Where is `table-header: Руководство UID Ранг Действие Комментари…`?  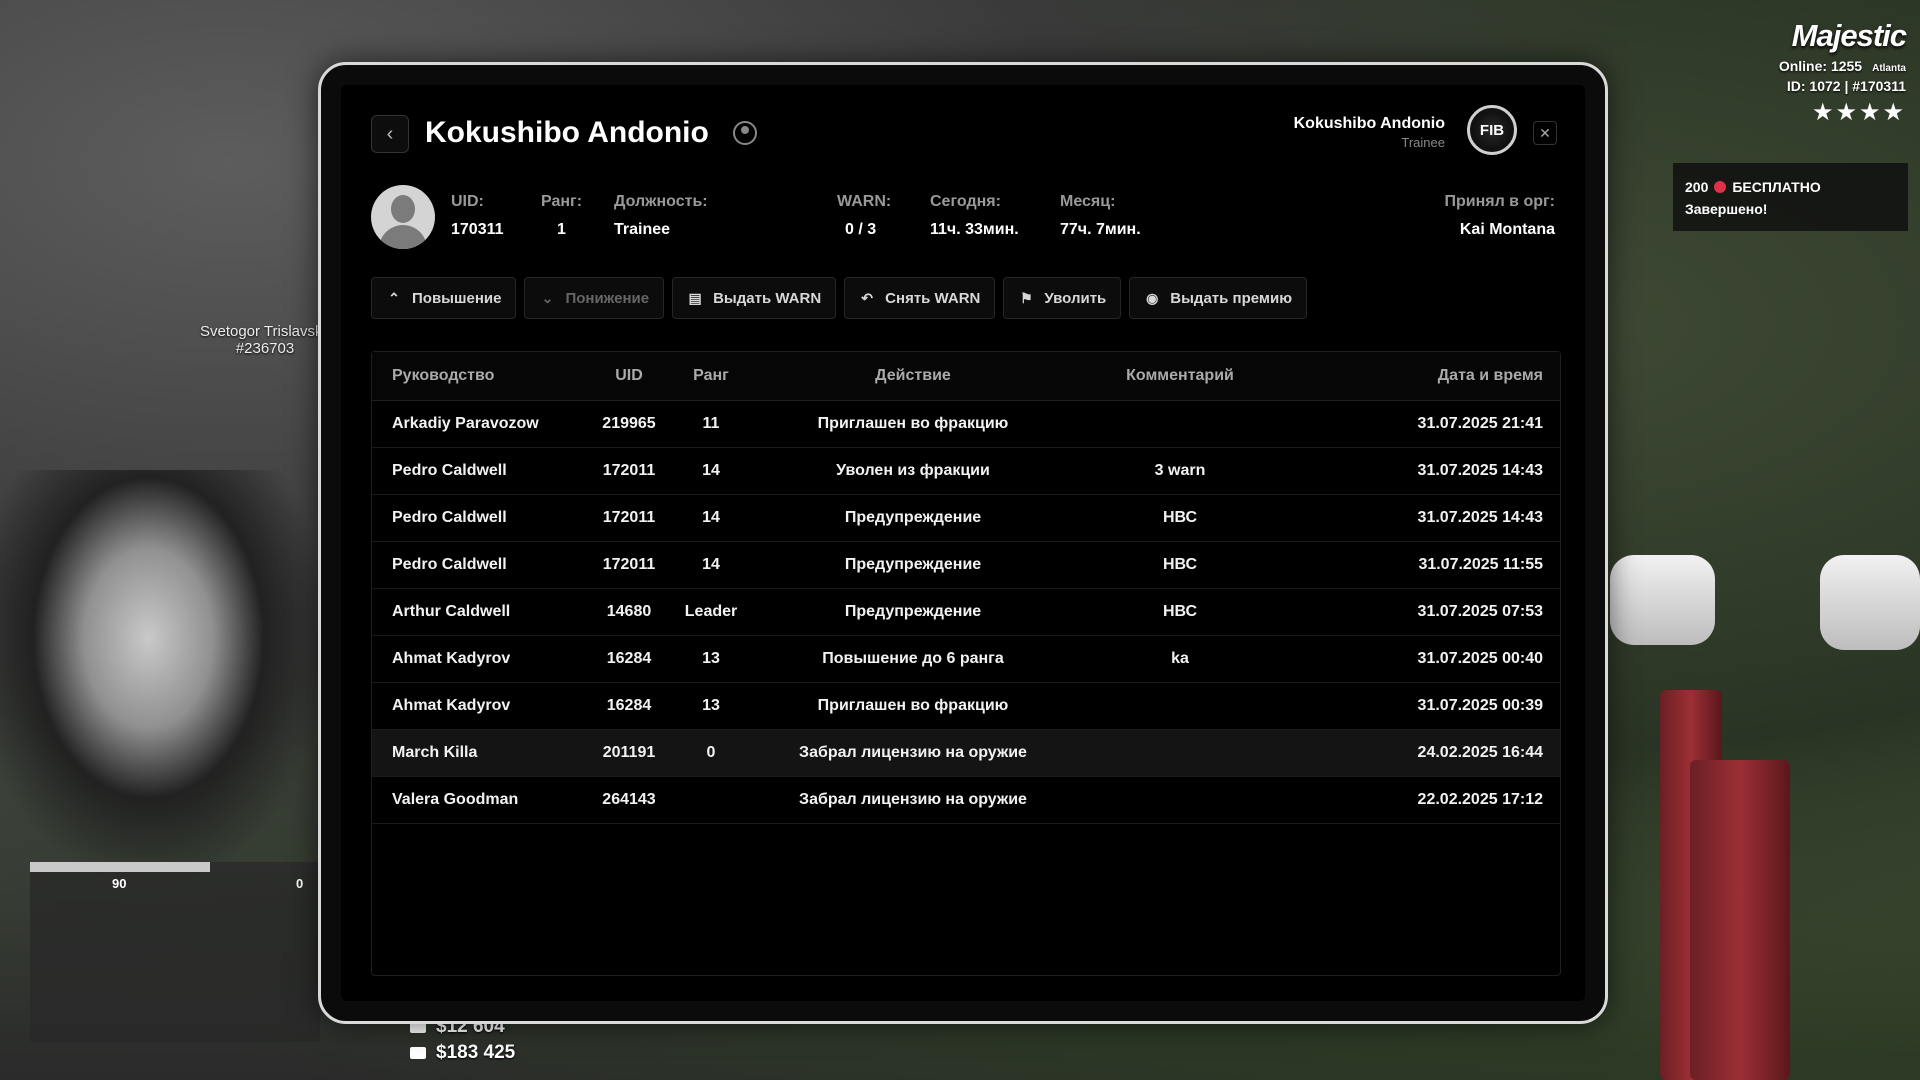 table-header: Руководство UID Ранг Действие Комментари… is located at coordinates (966, 376).